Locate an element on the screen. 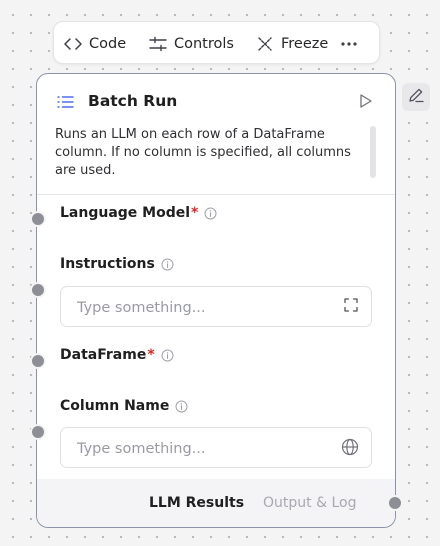 Image resolution: width=440 pixels, height=546 pixels. llm-results-output-handle is located at coordinates (395, 503).